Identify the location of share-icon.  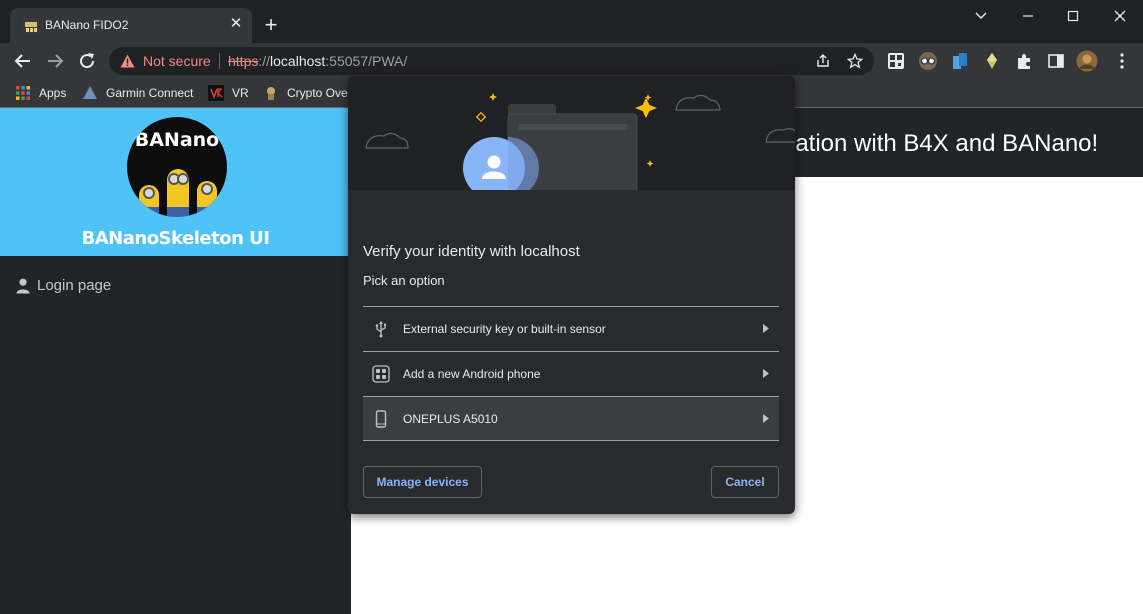
(823, 61).